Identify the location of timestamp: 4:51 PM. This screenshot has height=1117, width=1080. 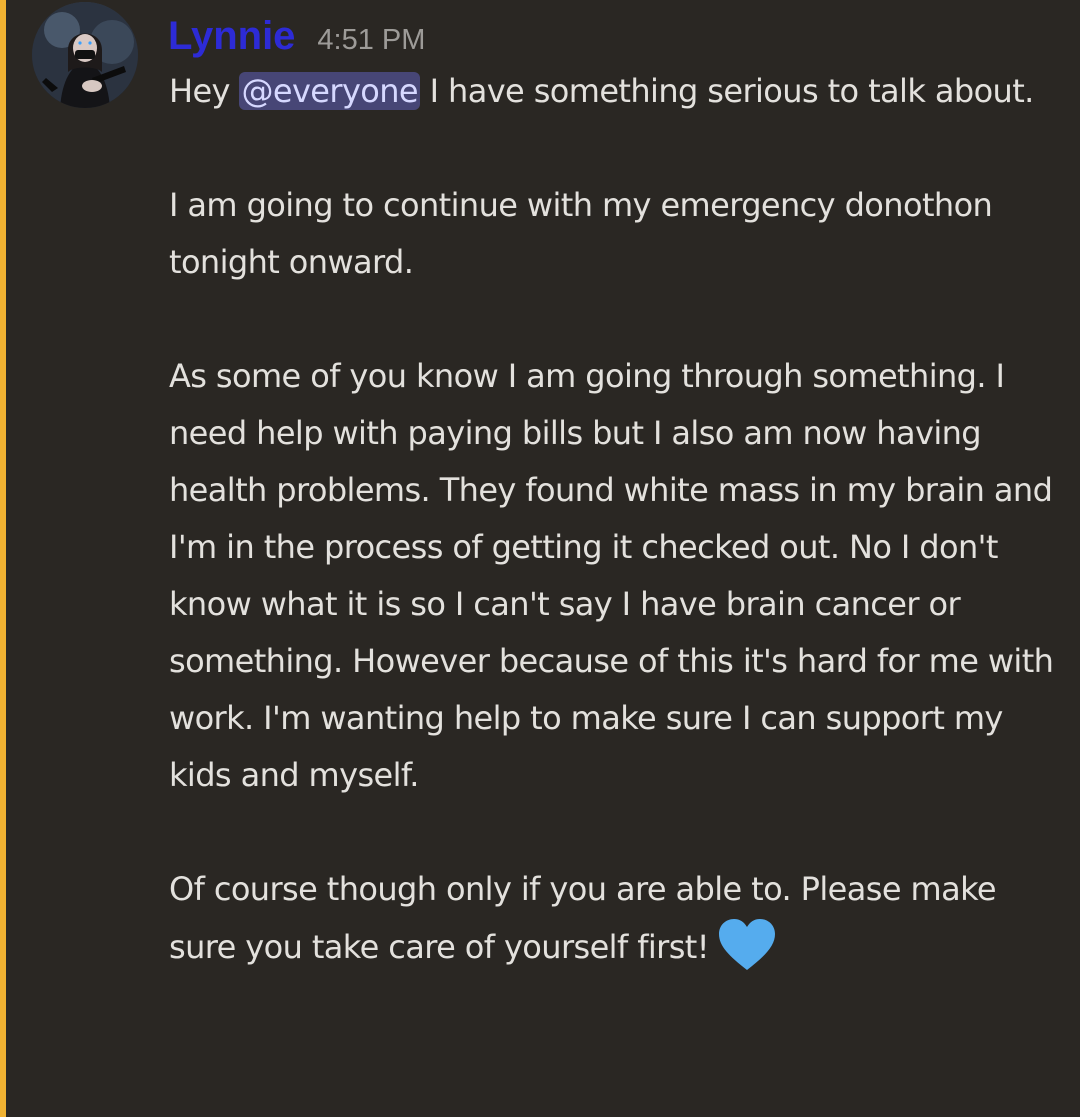
(371, 40).